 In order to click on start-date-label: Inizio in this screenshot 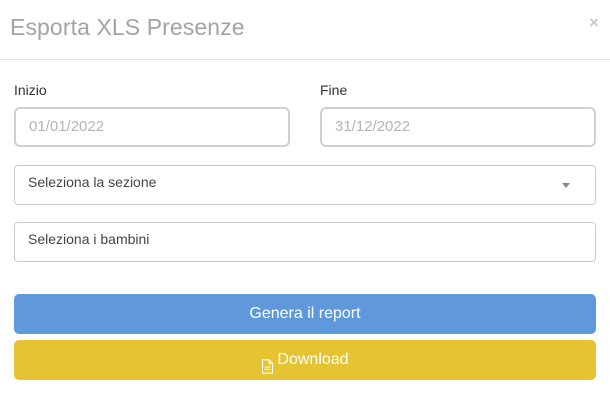, I will do `click(30, 90)`.